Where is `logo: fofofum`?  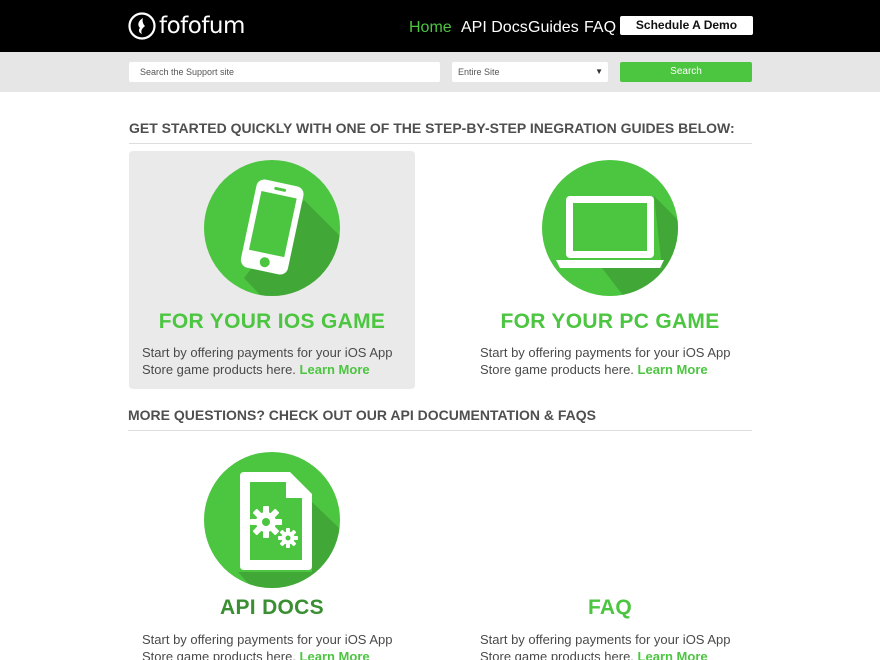 logo: fofofum is located at coordinates (186, 26).